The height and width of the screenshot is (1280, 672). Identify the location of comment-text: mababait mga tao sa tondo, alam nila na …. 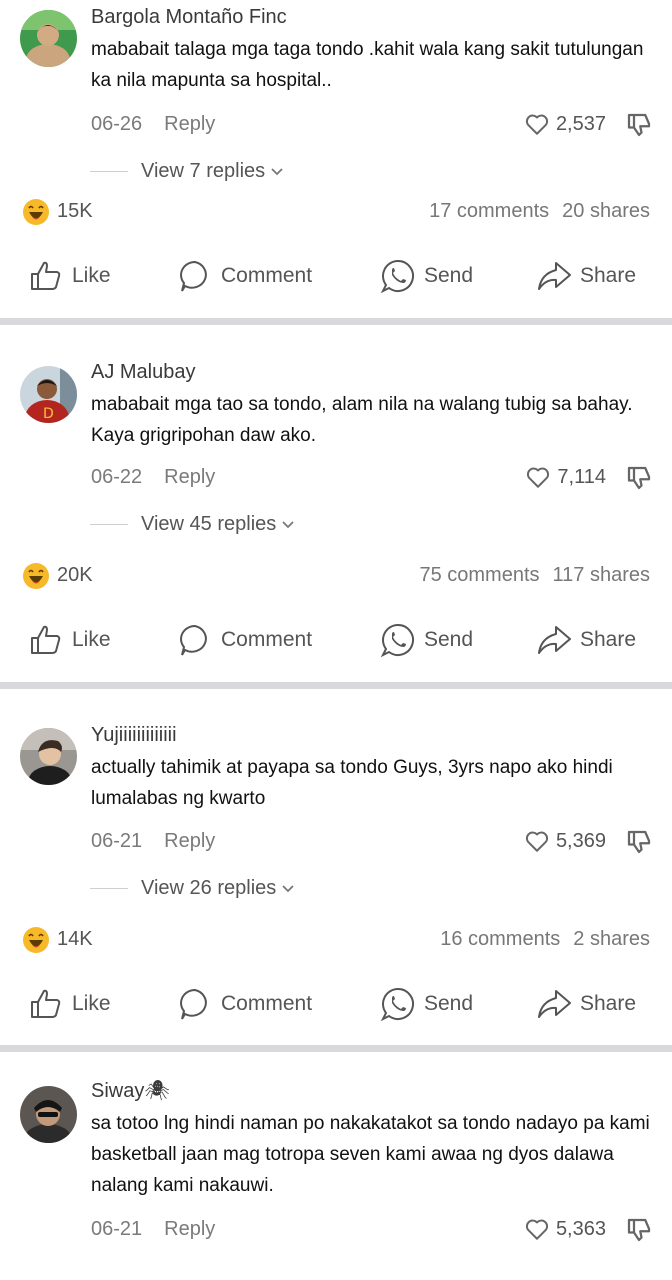
(362, 420).